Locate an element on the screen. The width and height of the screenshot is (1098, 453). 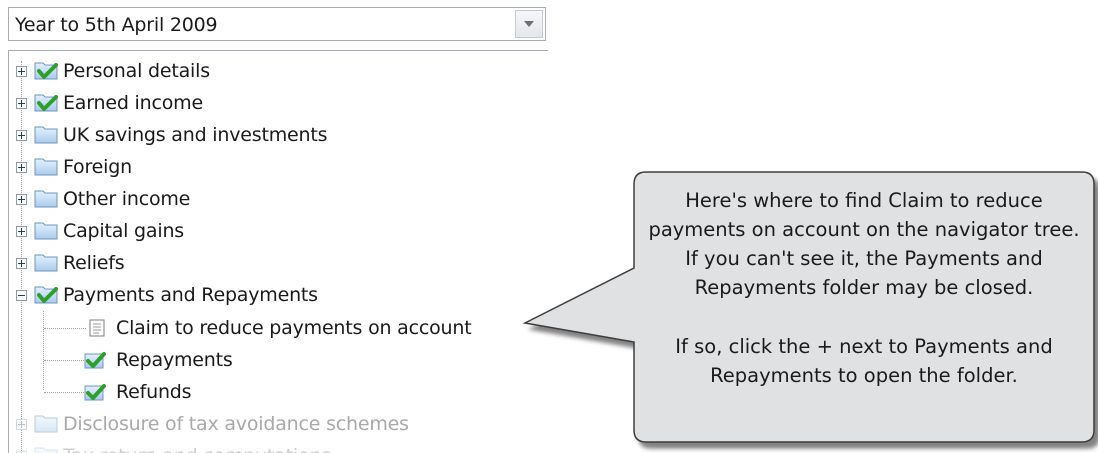
tree-item-other-income: Other income is located at coordinates (274, 199).